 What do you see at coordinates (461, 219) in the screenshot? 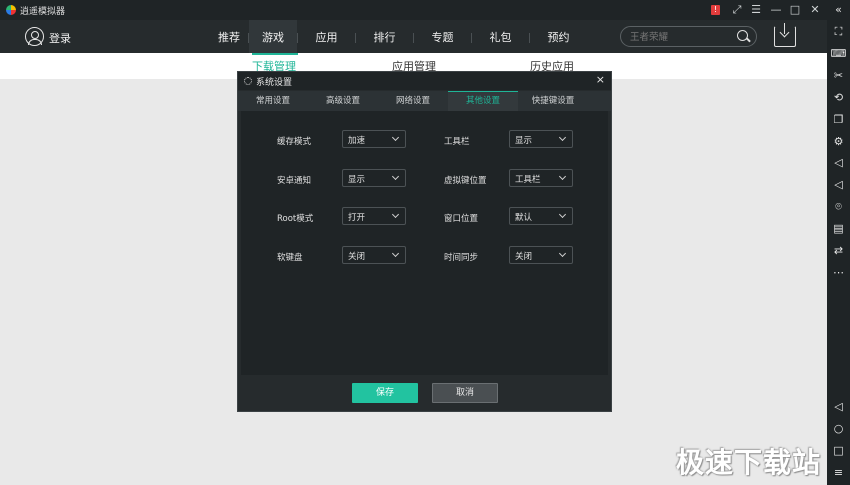
I see `setting-label-window-position: 窗口位置` at bounding box center [461, 219].